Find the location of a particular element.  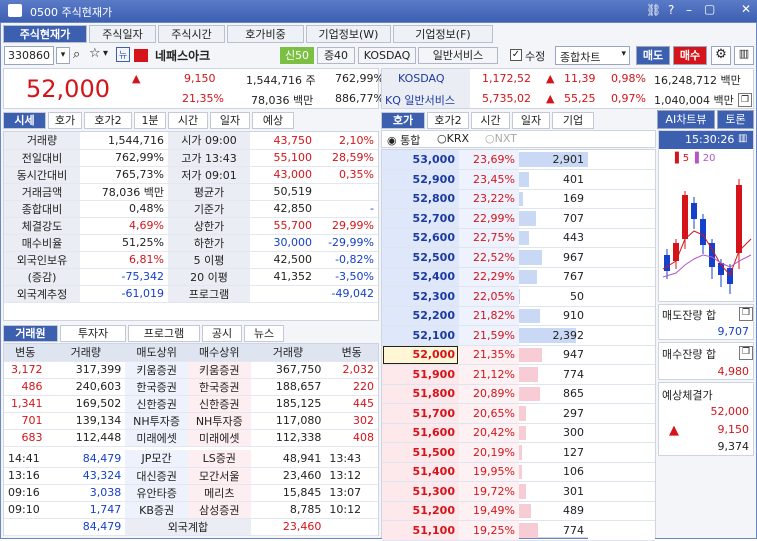

radio-krx: ○KRX is located at coordinates (453, 138).